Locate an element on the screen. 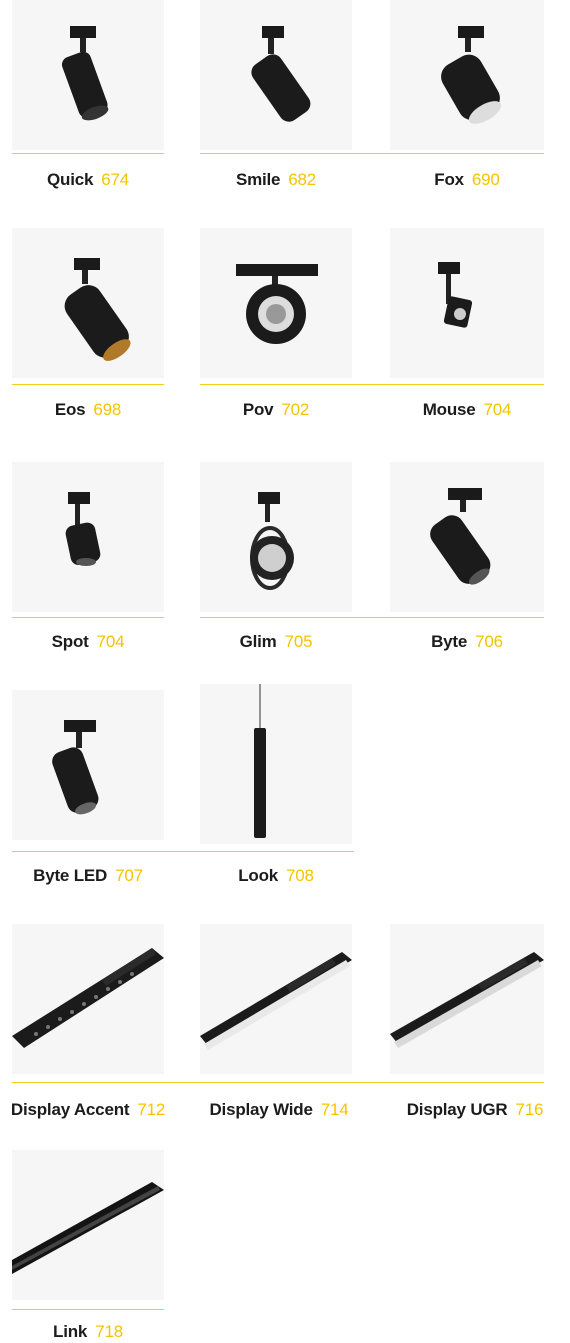  product-image-mouse is located at coordinates (467, 303).